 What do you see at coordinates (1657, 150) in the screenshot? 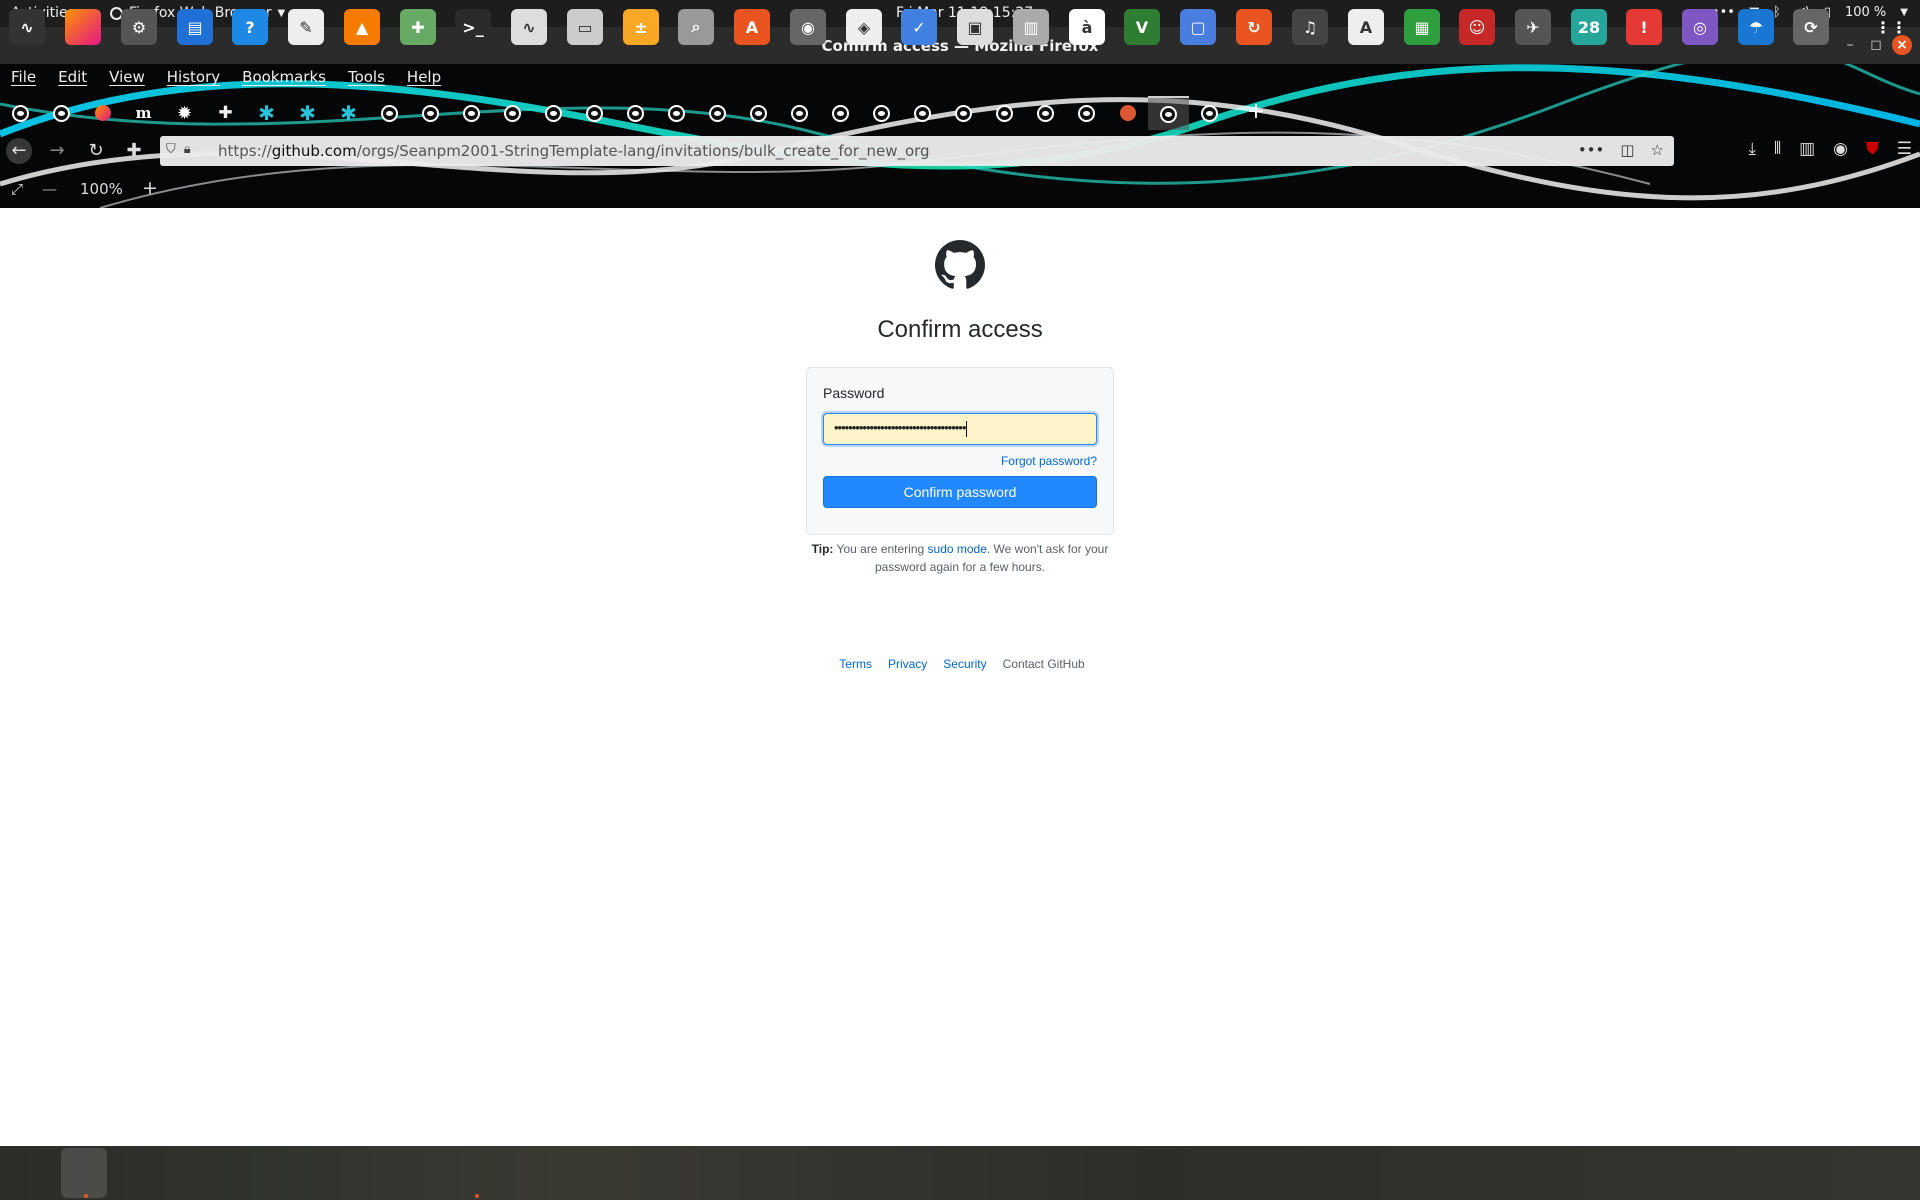
I see `bookmark-star-icon: ☆` at bounding box center [1657, 150].